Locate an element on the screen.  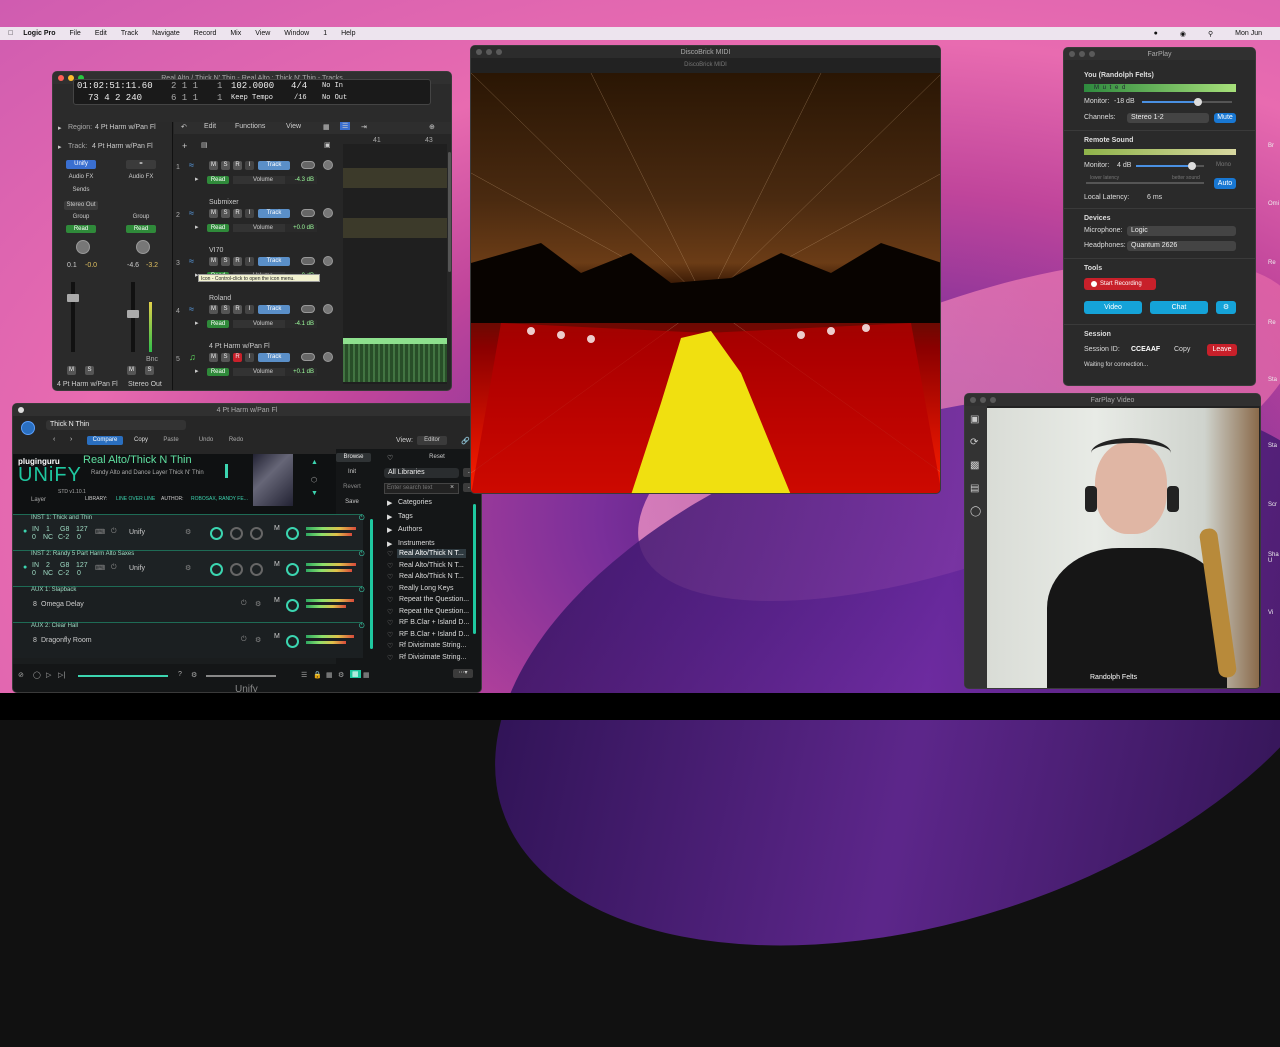
output-stereo-out: Stereo Out is located at coordinates (81, 205).